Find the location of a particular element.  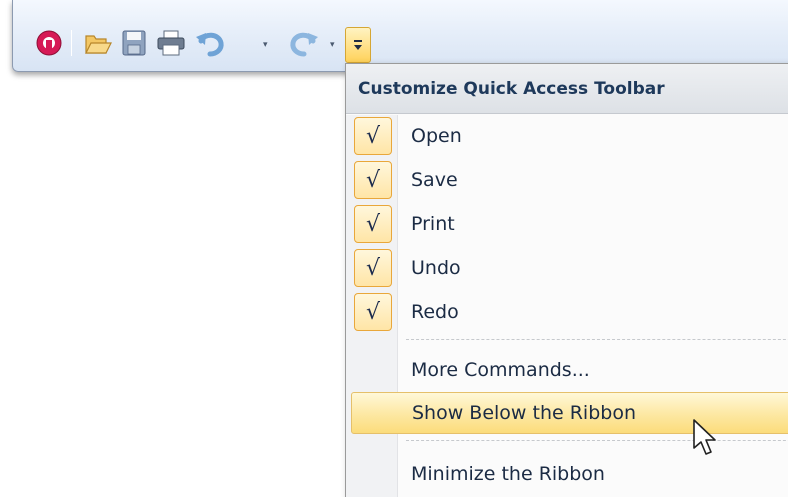

menu-item-label: Show Below the Ribbon is located at coordinates (524, 413).